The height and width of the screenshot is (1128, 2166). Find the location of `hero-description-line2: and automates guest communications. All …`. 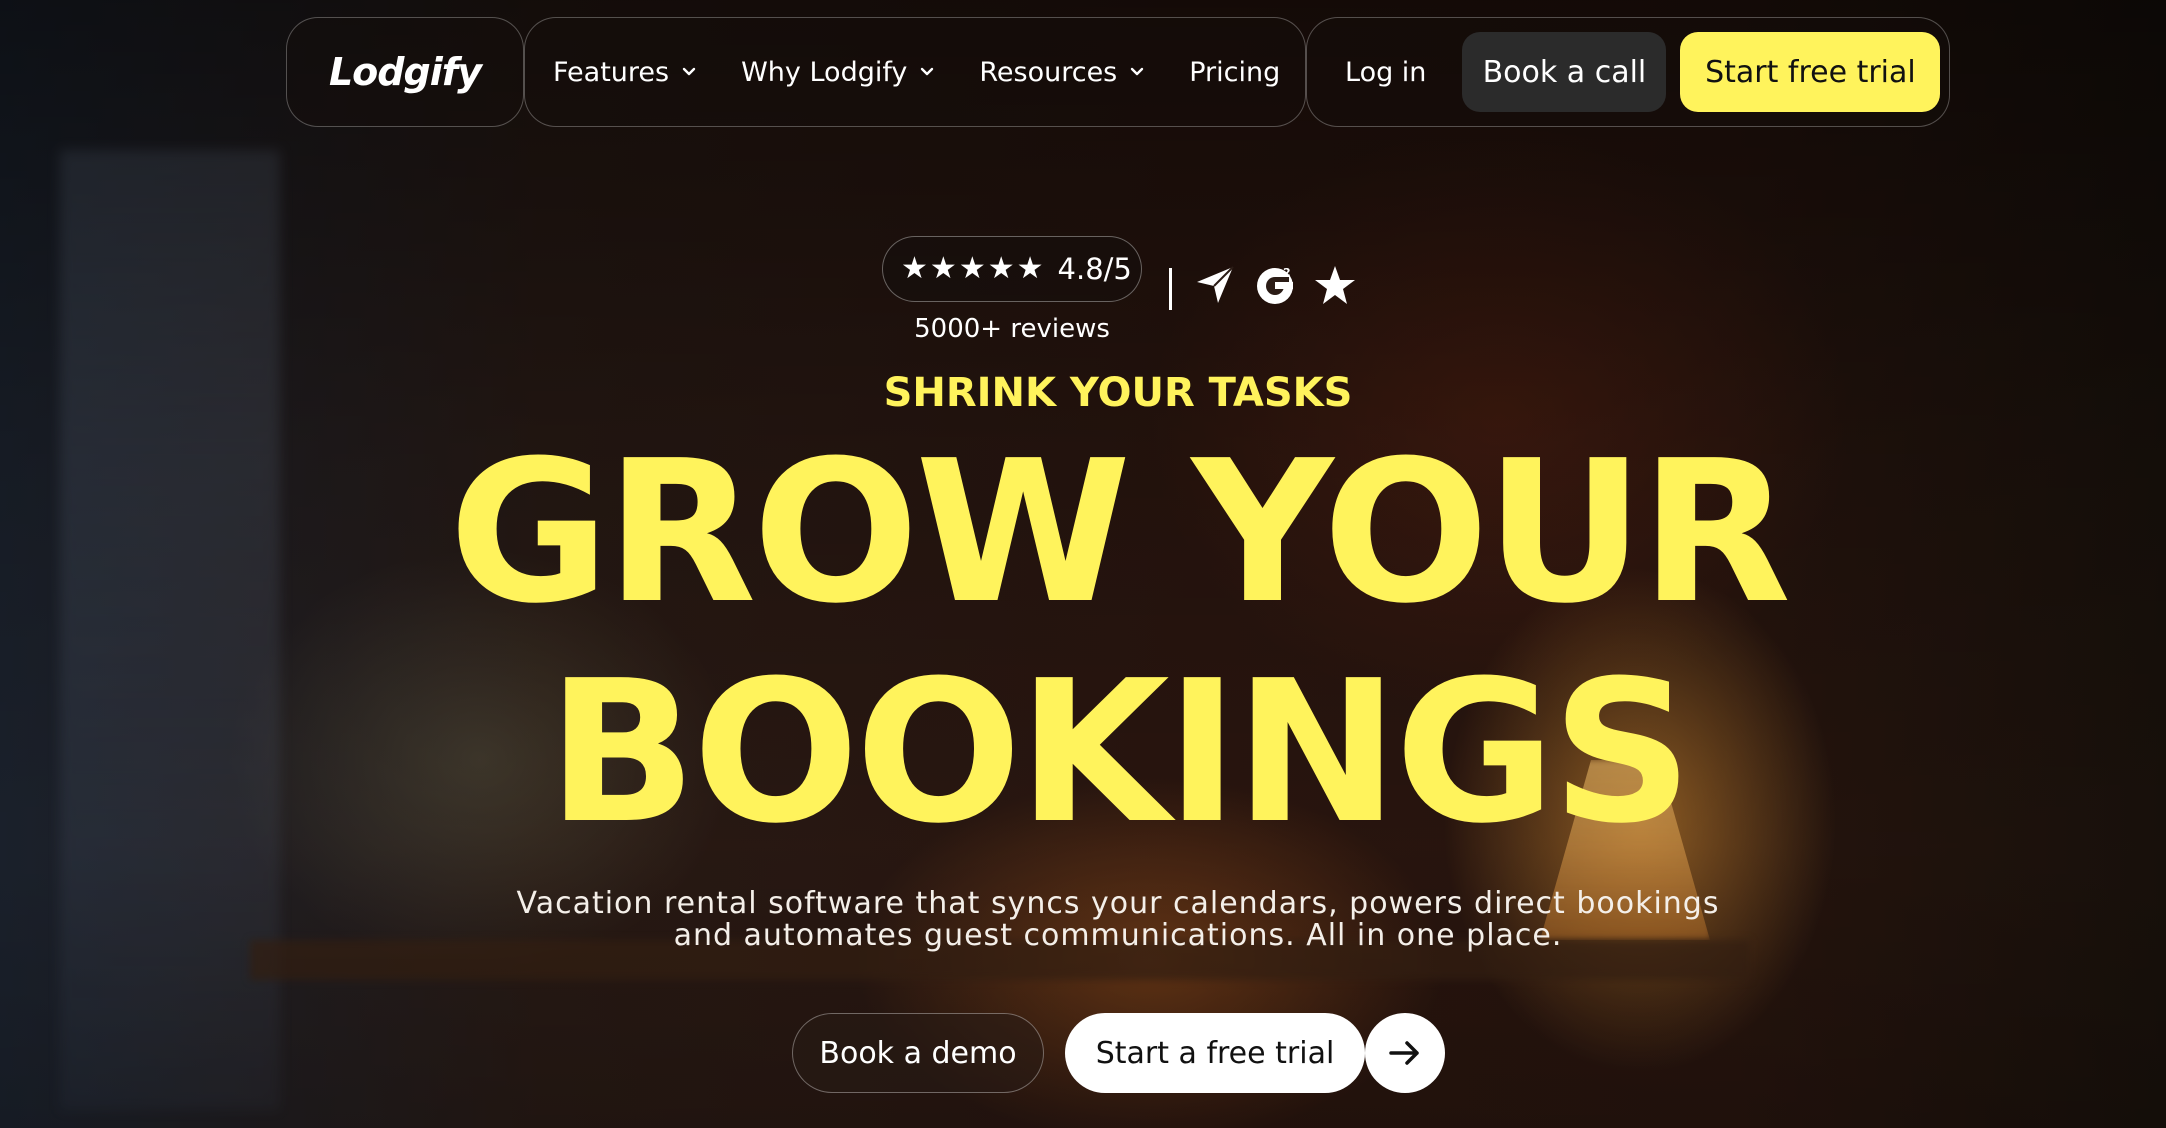

hero-description-line2: and automates guest communications. All … is located at coordinates (1118, 935).